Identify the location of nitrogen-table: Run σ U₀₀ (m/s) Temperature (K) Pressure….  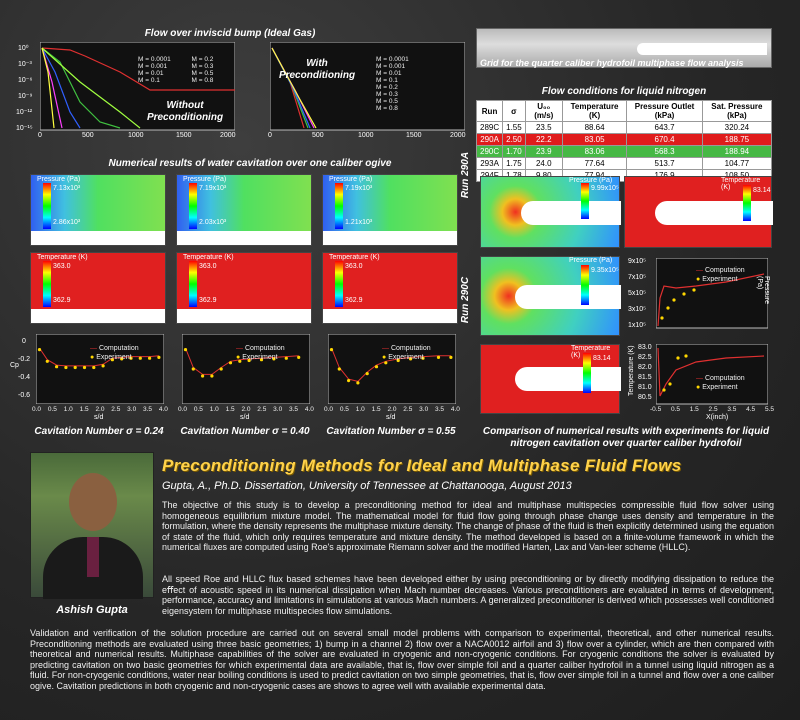
(624, 141).